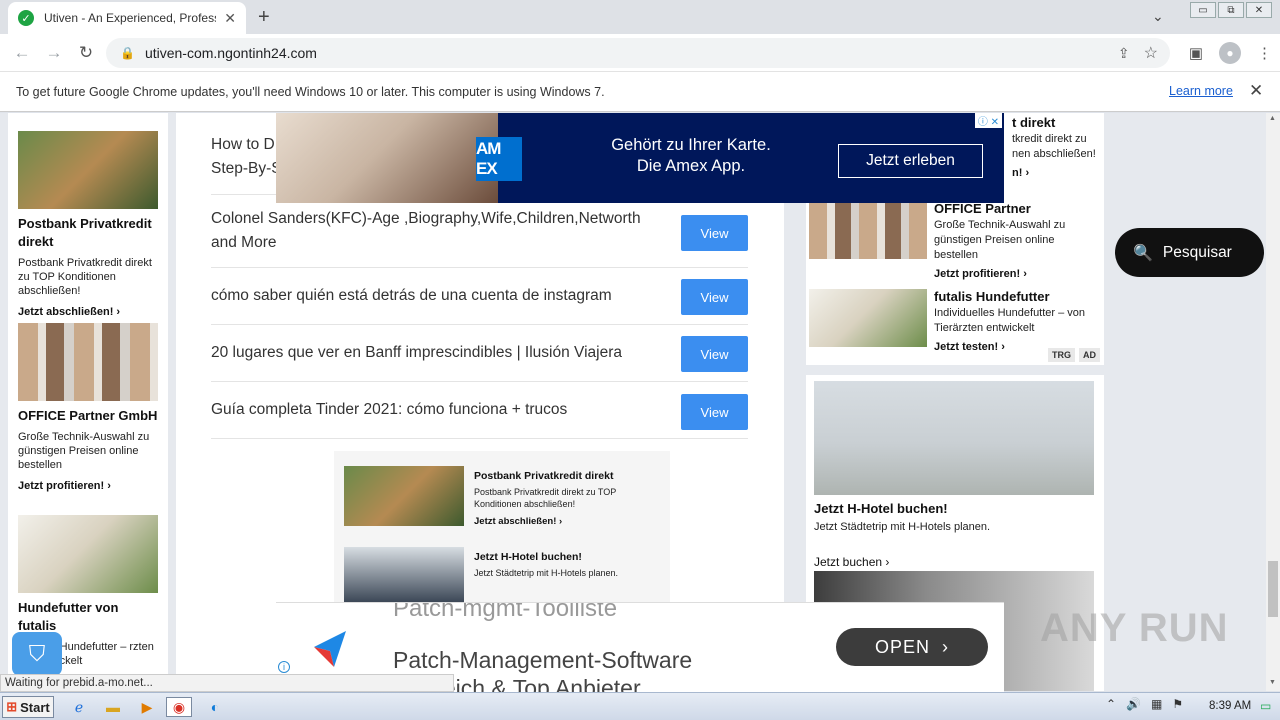 This screenshot has width=1280, height=720. What do you see at coordinates (992, 296) in the screenshot?
I see `ad-heading: futalis Hundefutter` at bounding box center [992, 296].